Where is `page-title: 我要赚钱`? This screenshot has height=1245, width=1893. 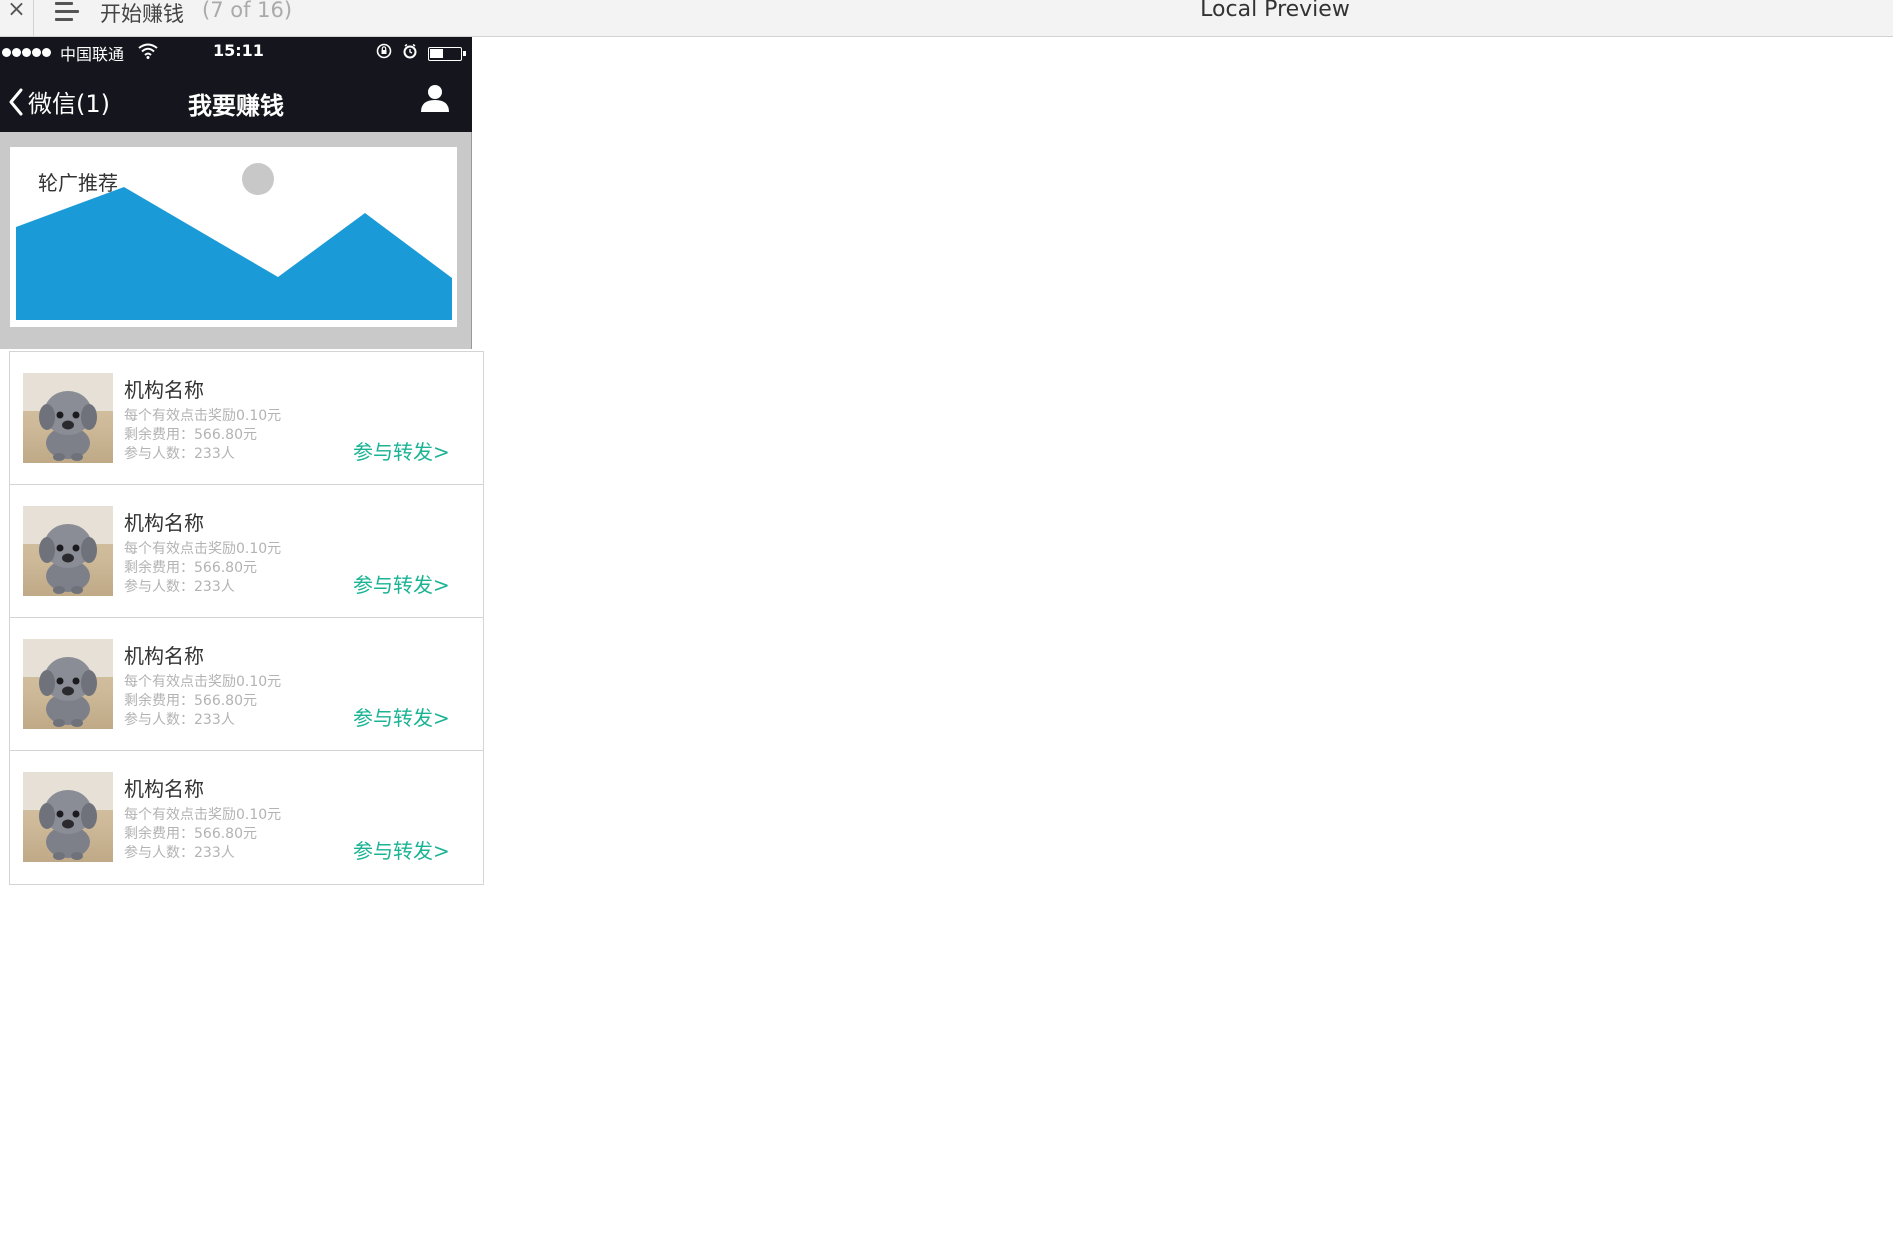
page-title: 我要赚钱 is located at coordinates (236, 103).